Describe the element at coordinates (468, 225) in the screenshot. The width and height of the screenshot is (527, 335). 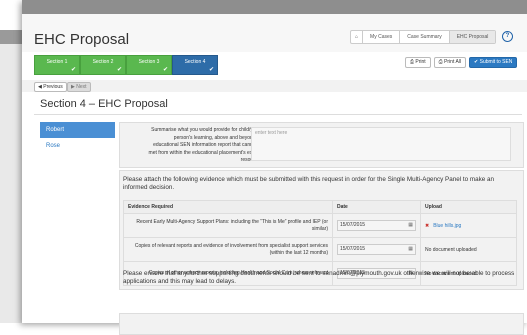
I see `upload-cell: ✖ Blue hills.jpg` at that location.